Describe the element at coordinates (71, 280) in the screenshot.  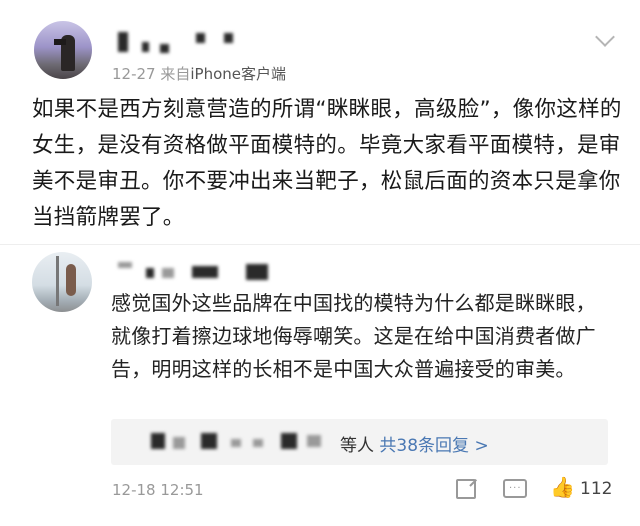
I see `avatar-figure` at that location.